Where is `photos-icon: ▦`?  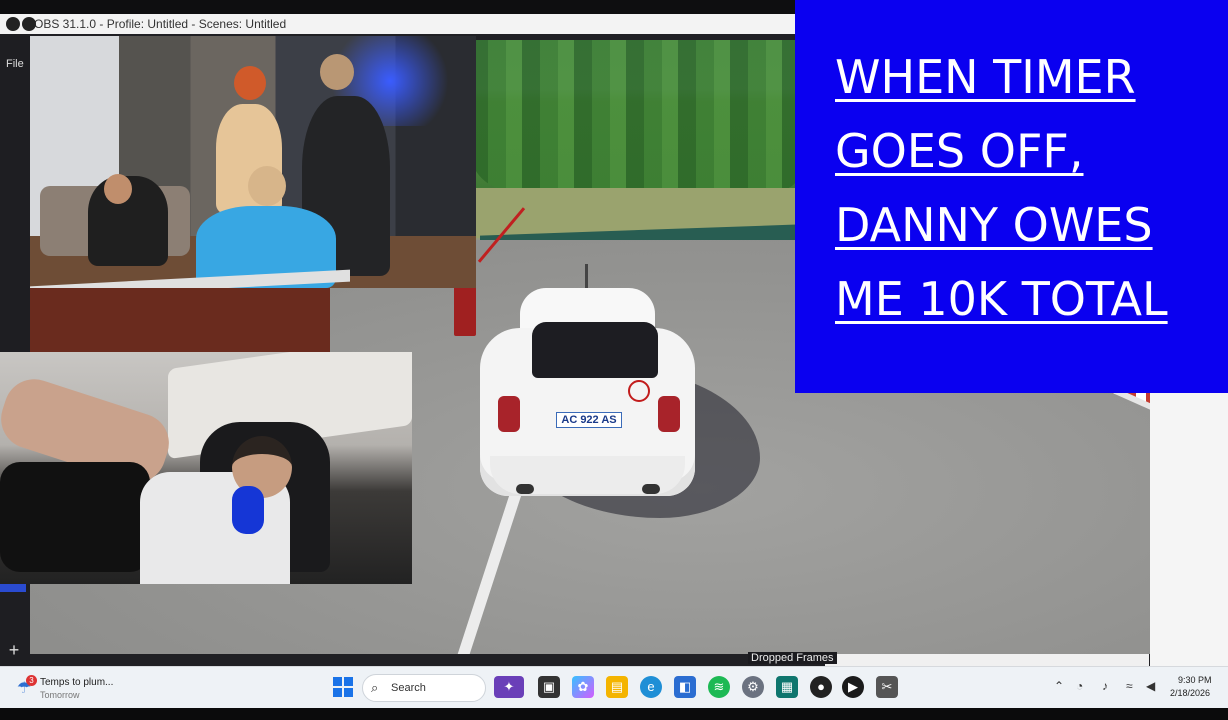 photos-icon: ▦ is located at coordinates (787, 687).